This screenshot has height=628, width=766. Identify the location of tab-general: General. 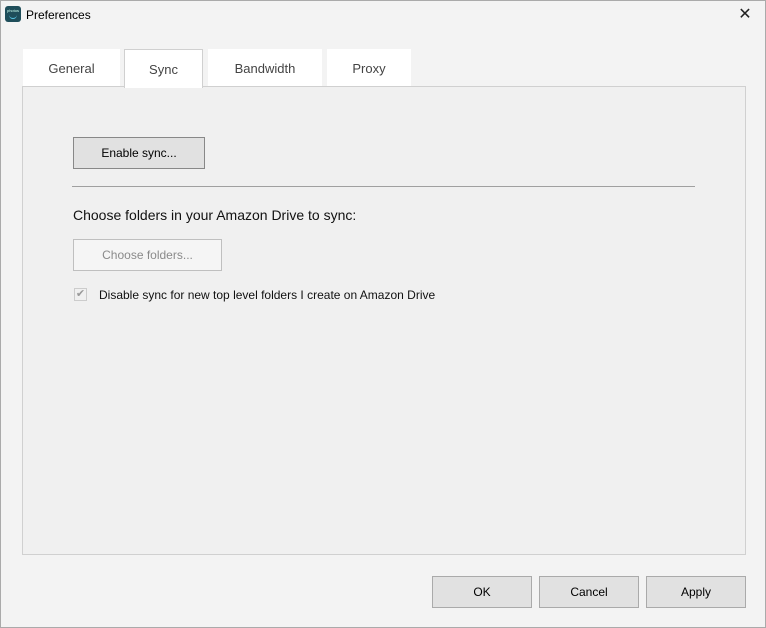
(71, 68).